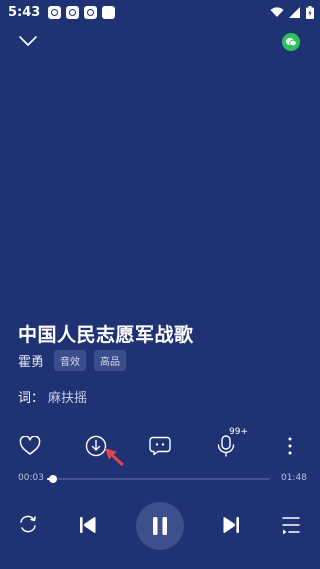 The height and width of the screenshot is (569, 320). Describe the element at coordinates (31, 398) in the screenshot. I see `lyricist-label: 词：` at that location.